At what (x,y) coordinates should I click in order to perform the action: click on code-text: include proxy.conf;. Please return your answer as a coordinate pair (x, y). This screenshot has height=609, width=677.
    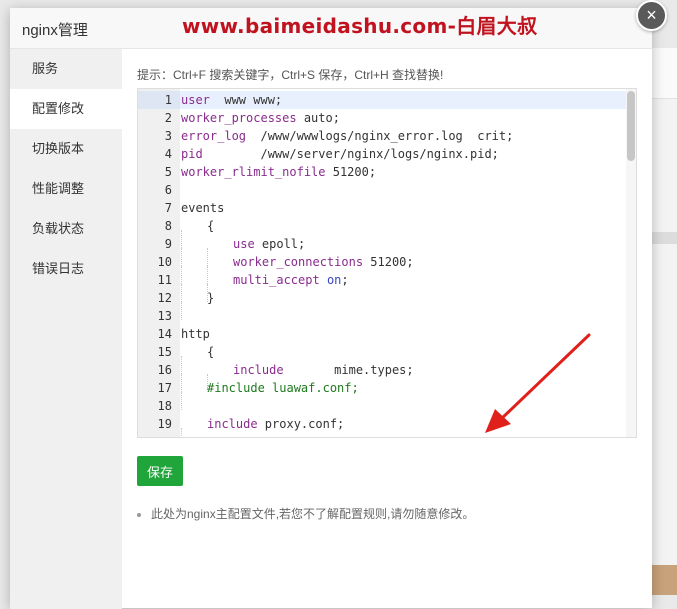
    Looking at the image, I should click on (263, 426).